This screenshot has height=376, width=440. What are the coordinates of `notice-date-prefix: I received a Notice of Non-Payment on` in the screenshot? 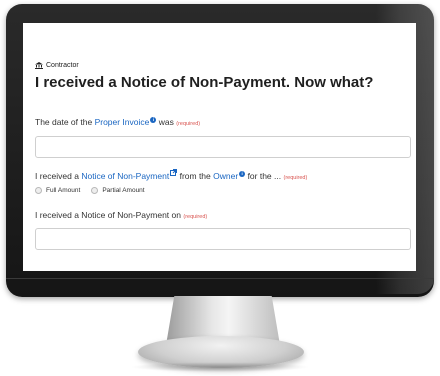 It's located at (108, 215).